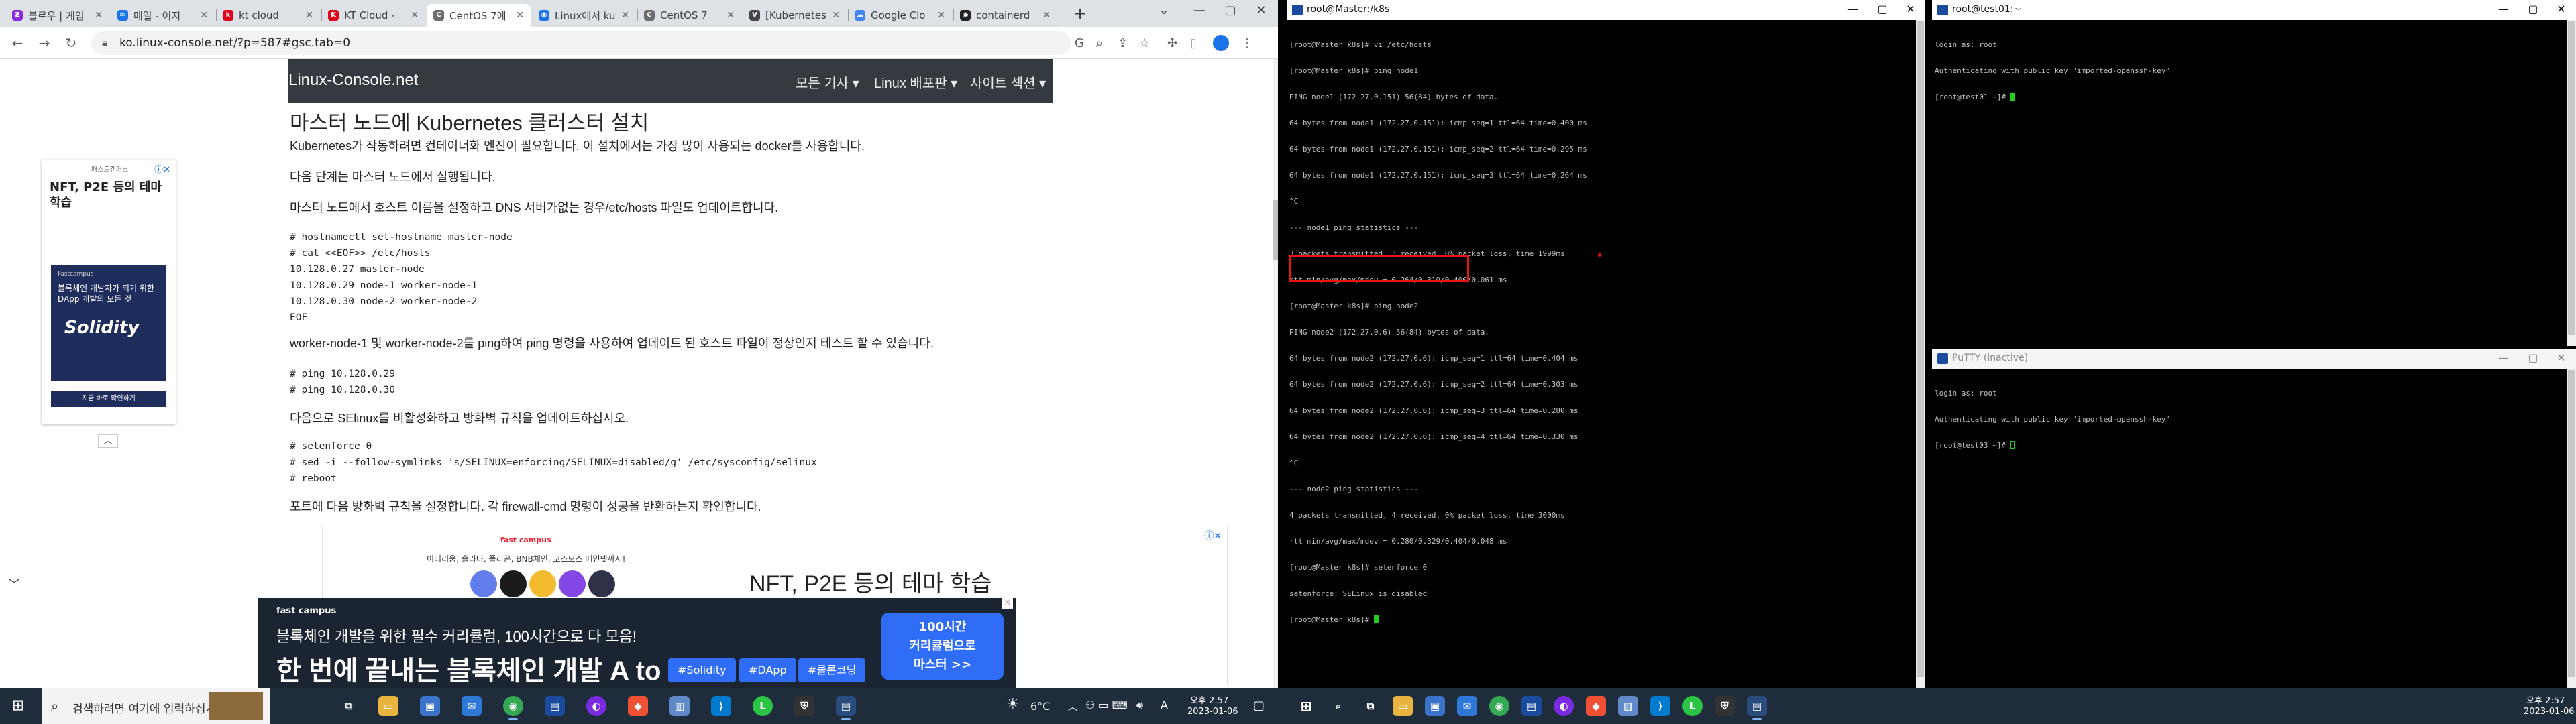 Image resolution: width=2576 pixels, height=724 pixels. What do you see at coordinates (900, 15) in the screenshot?
I see `browser-tab: ☁ Google Clo ✕` at bounding box center [900, 15].